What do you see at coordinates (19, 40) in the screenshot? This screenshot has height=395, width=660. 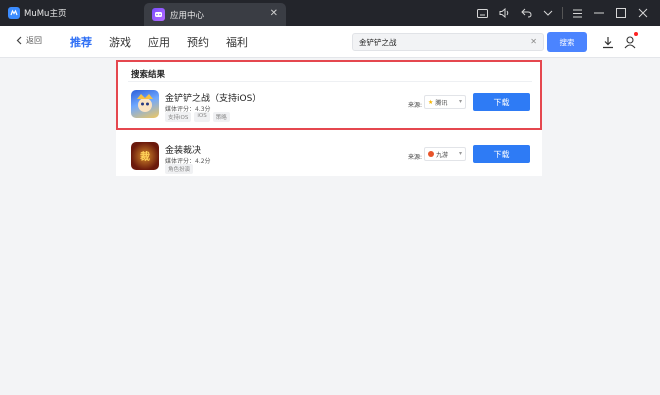 I see `chevron-left-icon` at bounding box center [19, 40].